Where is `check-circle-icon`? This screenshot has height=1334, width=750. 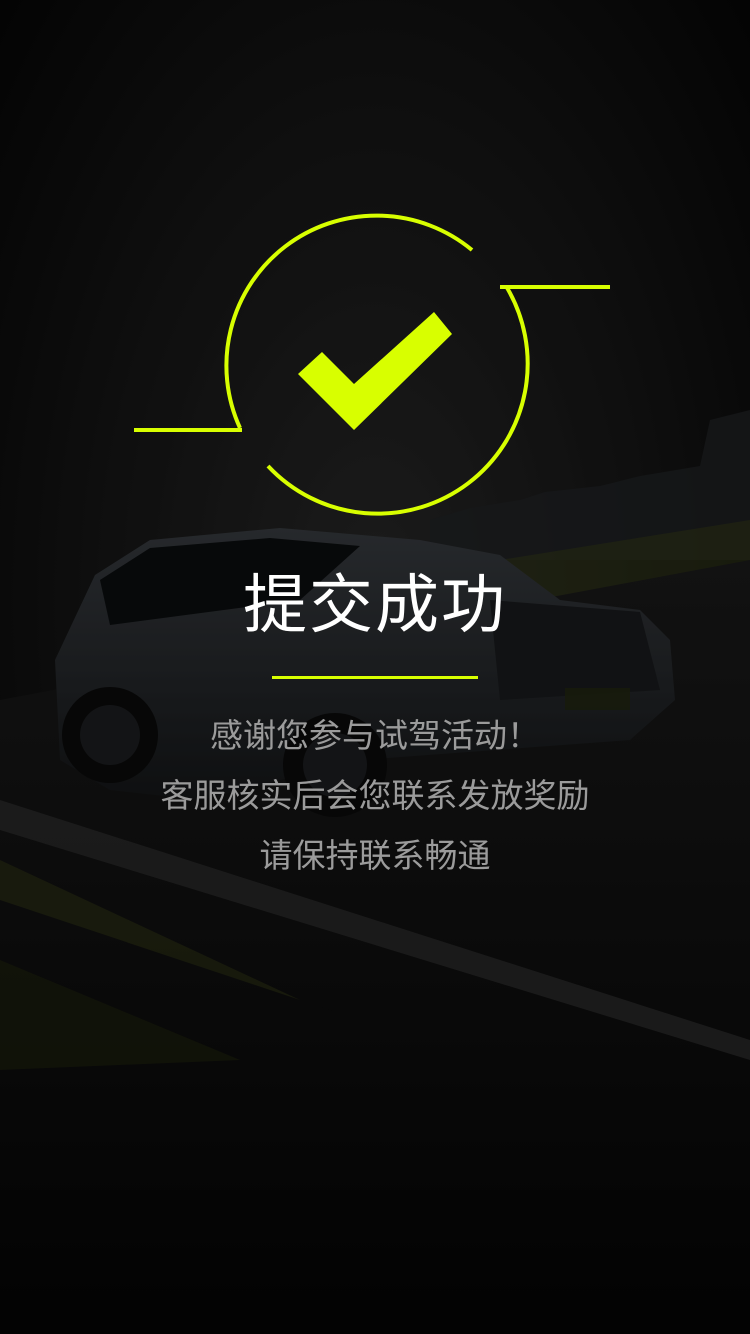 check-circle-icon is located at coordinates (372, 364).